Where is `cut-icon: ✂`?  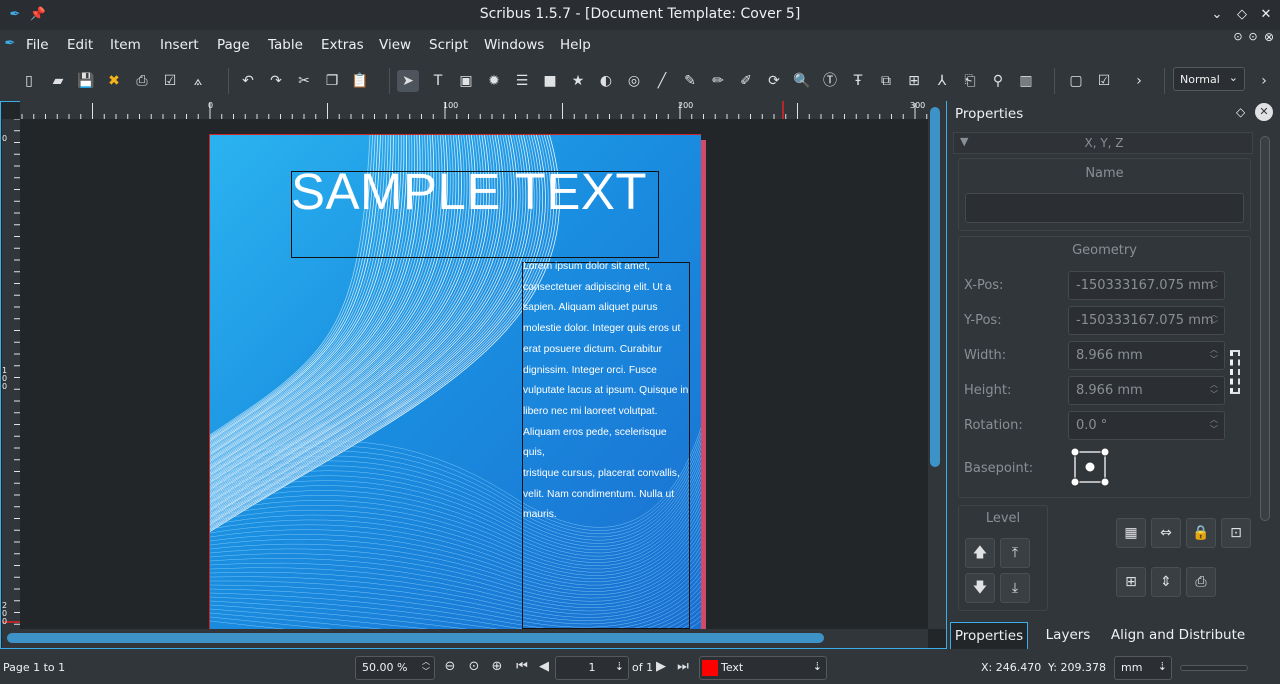
cut-icon: ✂ is located at coordinates (304, 81).